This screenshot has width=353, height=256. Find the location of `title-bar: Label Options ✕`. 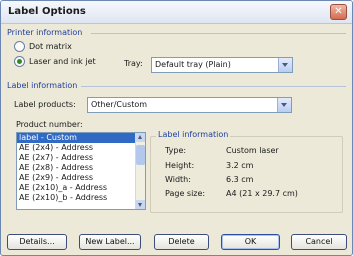

title-bar: Label Options ✕ is located at coordinates (176, 12).